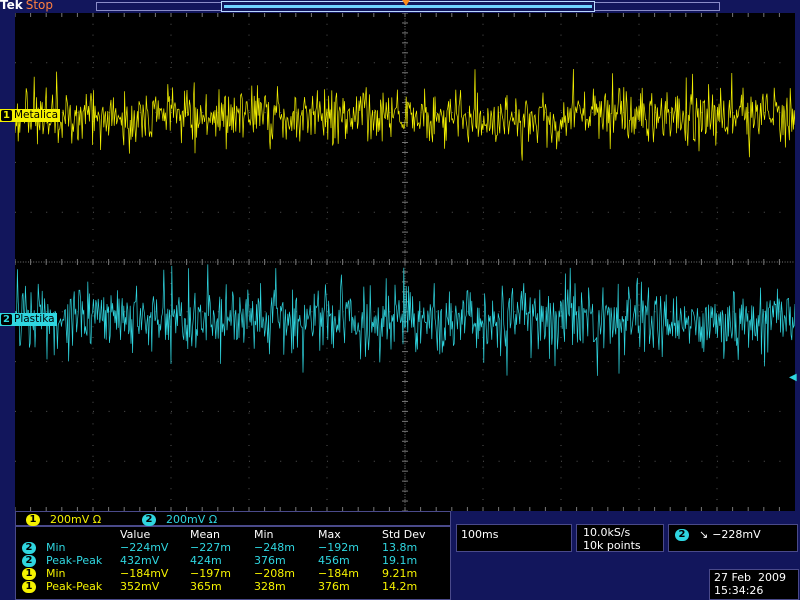 This screenshot has width=800, height=600. I want to click on measurement-mean: 365m, so click(206, 586).